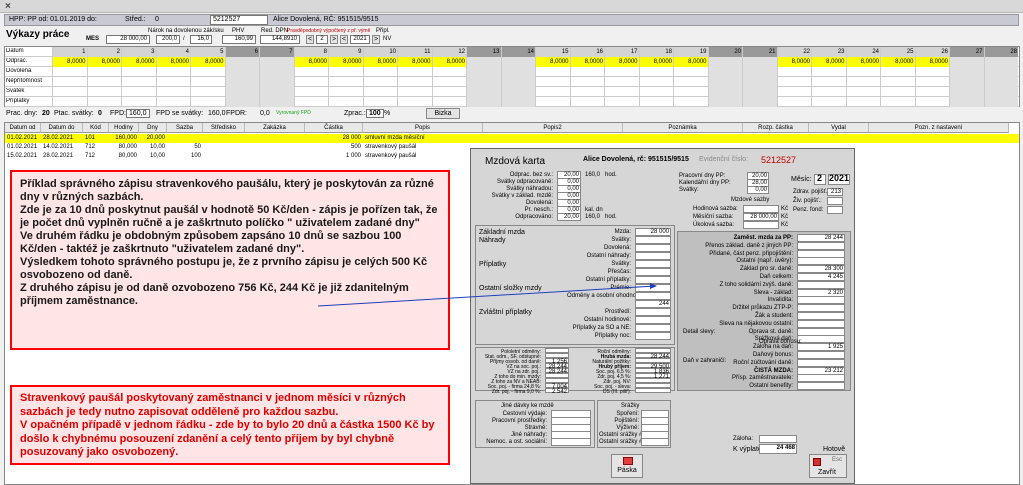 Image resolution: width=1023 pixels, height=485 pixels. I want to click on annotation-arrow, so click(487, 295).